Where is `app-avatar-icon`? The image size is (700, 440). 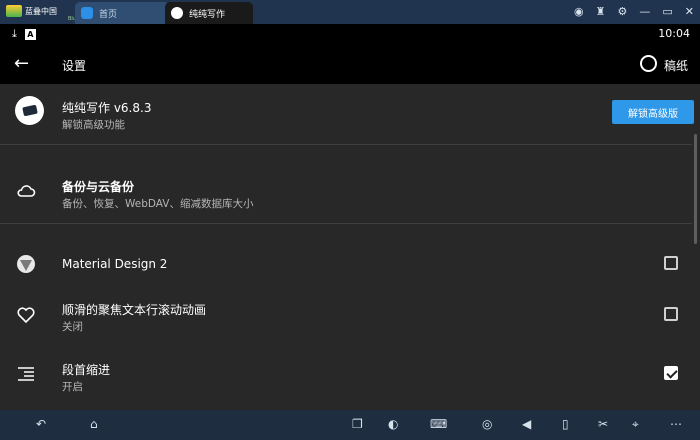 app-avatar-icon is located at coordinates (29, 110).